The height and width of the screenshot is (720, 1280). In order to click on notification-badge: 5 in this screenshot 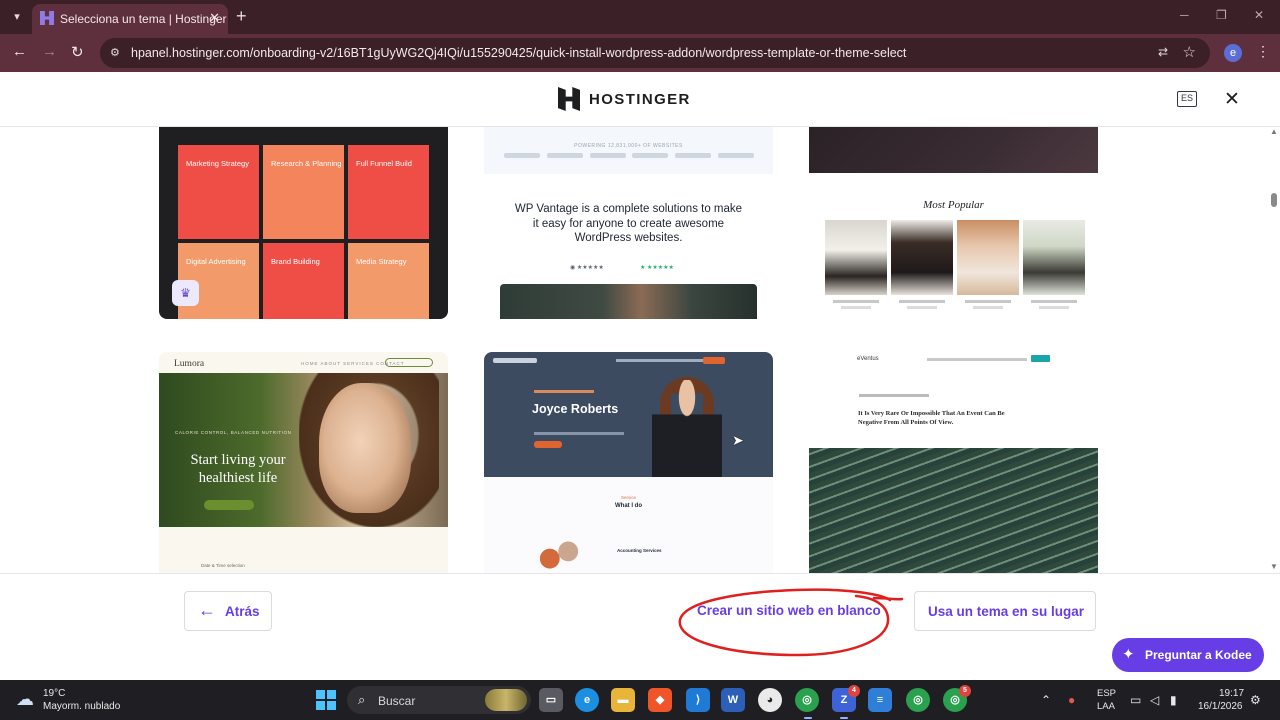, I will do `click(965, 691)`.